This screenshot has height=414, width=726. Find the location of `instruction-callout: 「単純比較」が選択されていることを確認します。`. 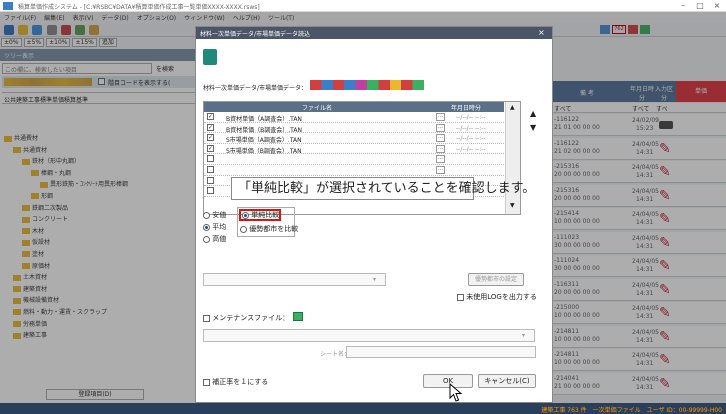

instruction-callout: 「単純比較」が選択されていることを確認します。 is located at coordinates (383, 188).